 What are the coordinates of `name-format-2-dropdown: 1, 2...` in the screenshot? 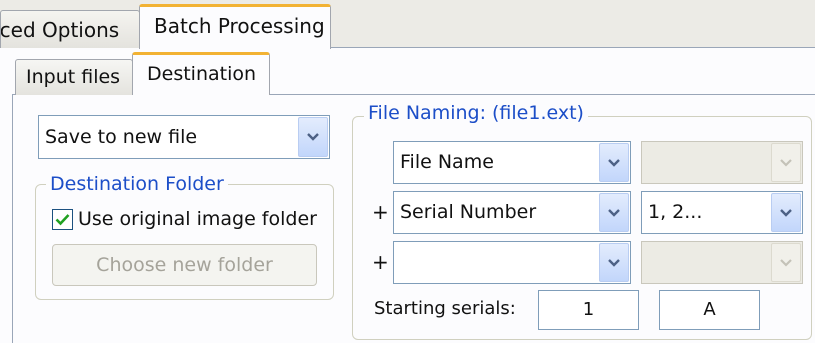 It's located at (722, 212).